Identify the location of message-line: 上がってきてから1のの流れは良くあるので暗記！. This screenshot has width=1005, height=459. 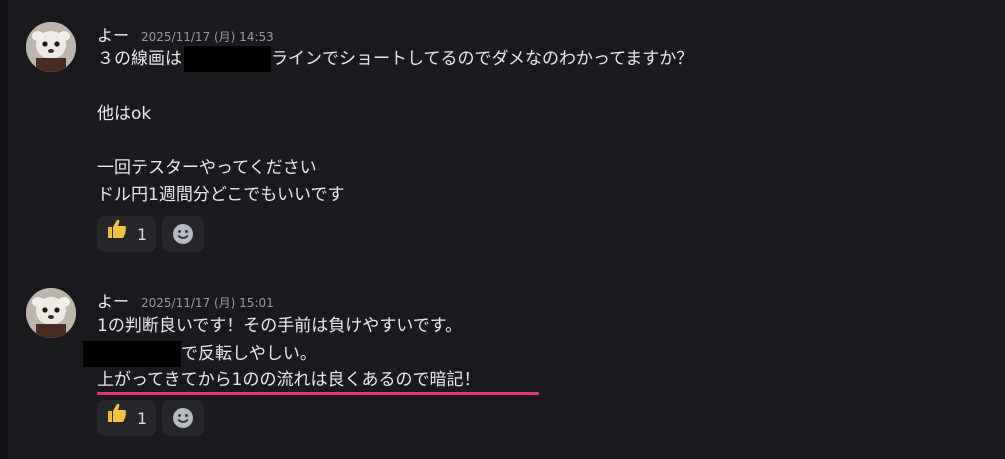
(288, 380).